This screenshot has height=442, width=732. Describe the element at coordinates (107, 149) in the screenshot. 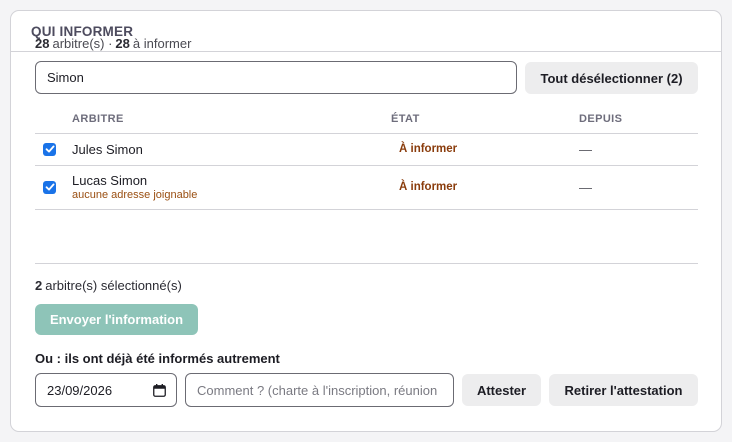

I see `referee-name: Jules Simon` at that location.